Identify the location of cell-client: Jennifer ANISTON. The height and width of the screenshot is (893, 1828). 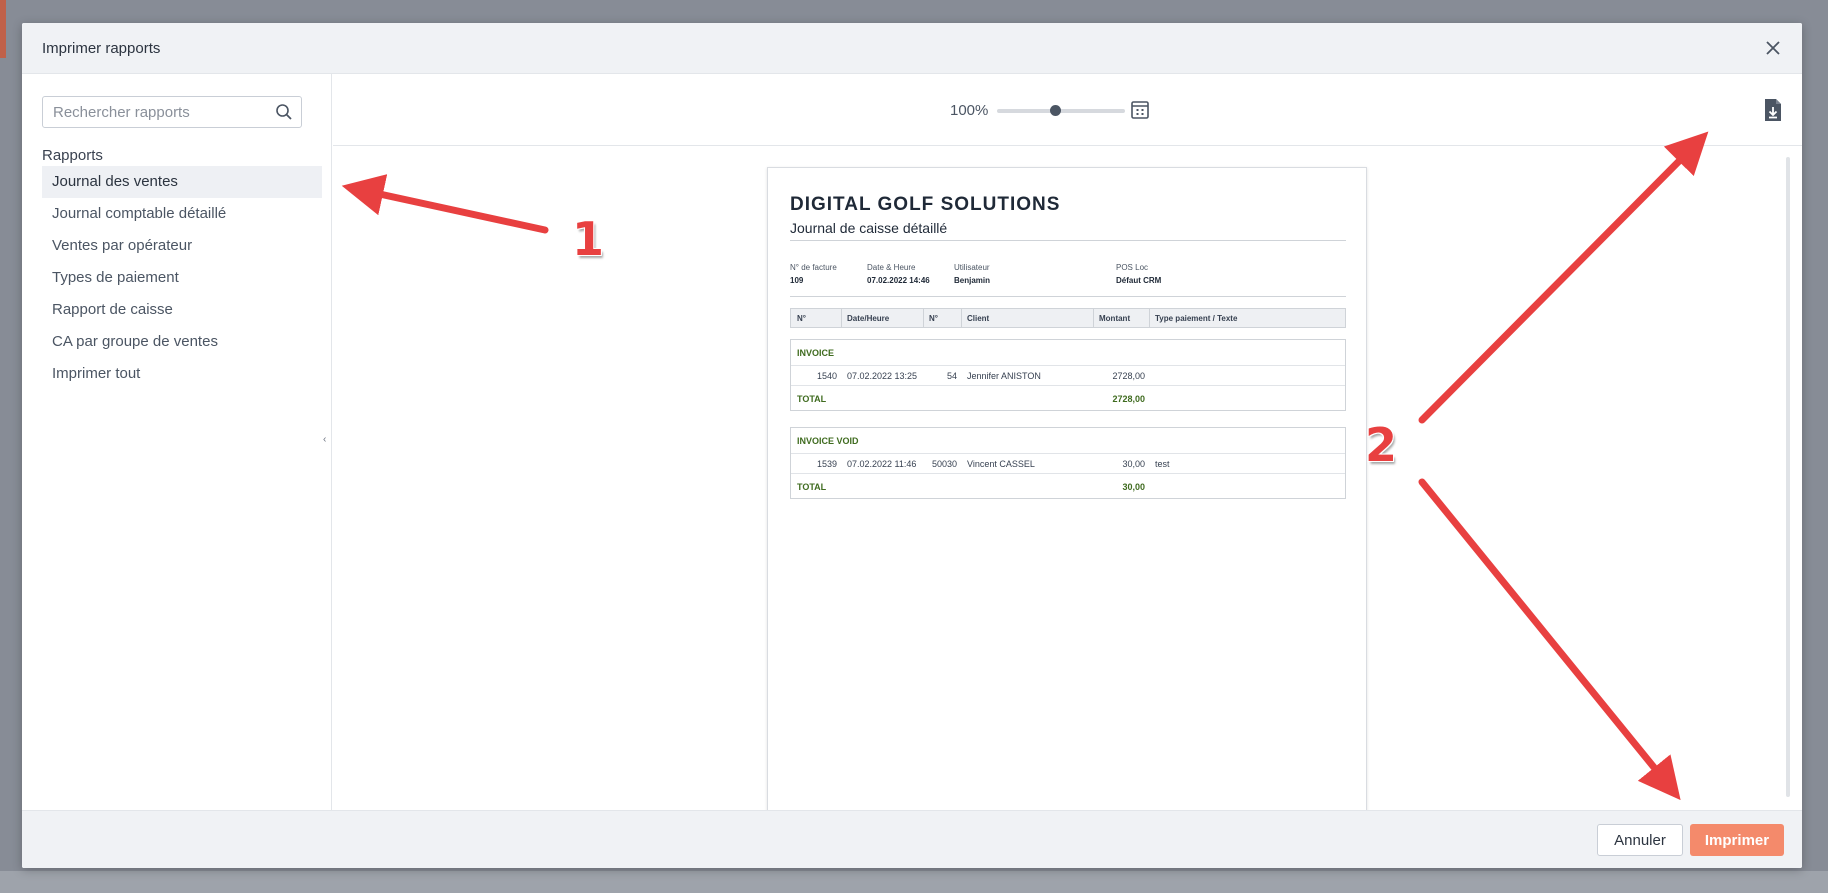
(1004, 376).